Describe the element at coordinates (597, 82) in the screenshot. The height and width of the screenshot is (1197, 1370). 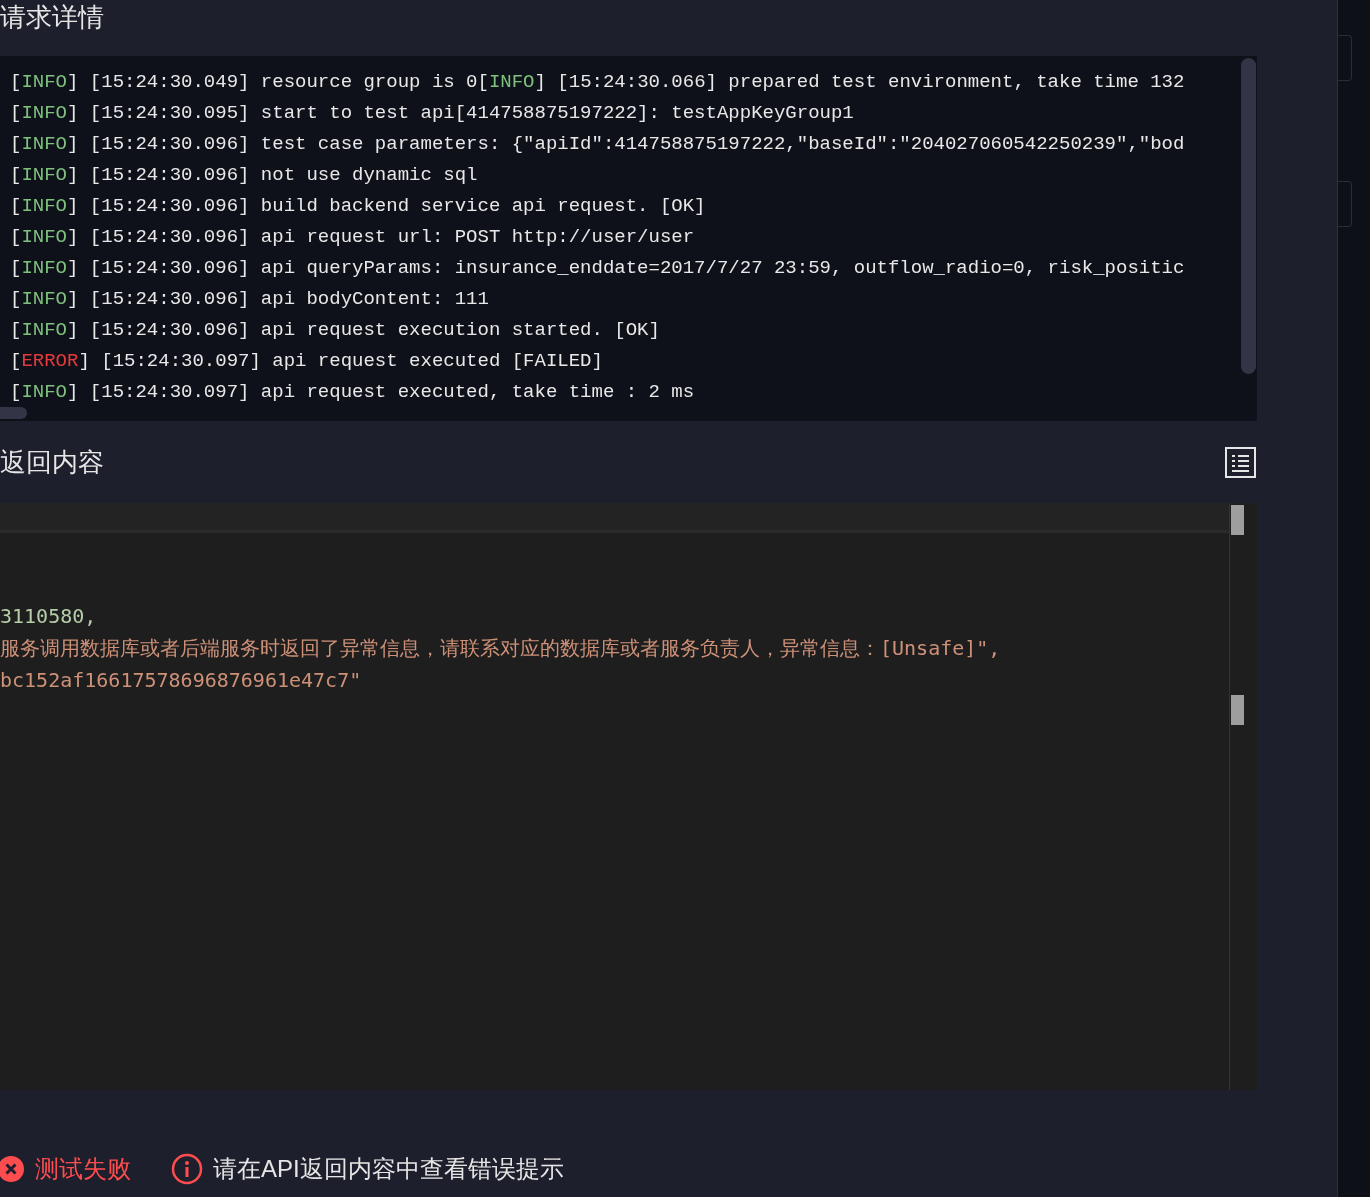
I see `log-line: [INFO] [15:24:30.049] resource group is 0[INFO] [15:24:30.066] prepared test environment, take time 132` at that location.